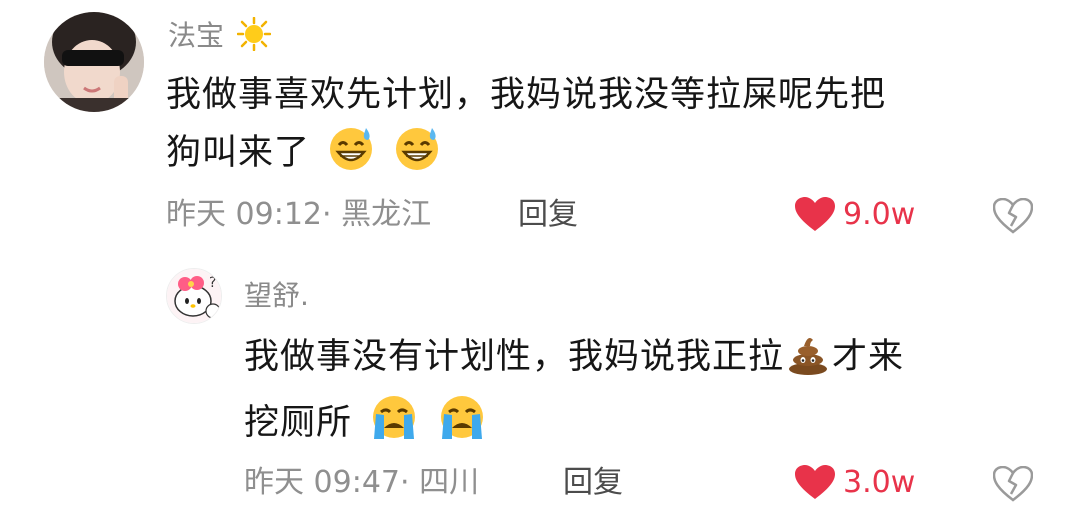 The image size is (1080, 519). What do you see at coordinates (879, 482) in the screenshot?
I see `like-count: 3.0w` at bounding box center [879, 482].